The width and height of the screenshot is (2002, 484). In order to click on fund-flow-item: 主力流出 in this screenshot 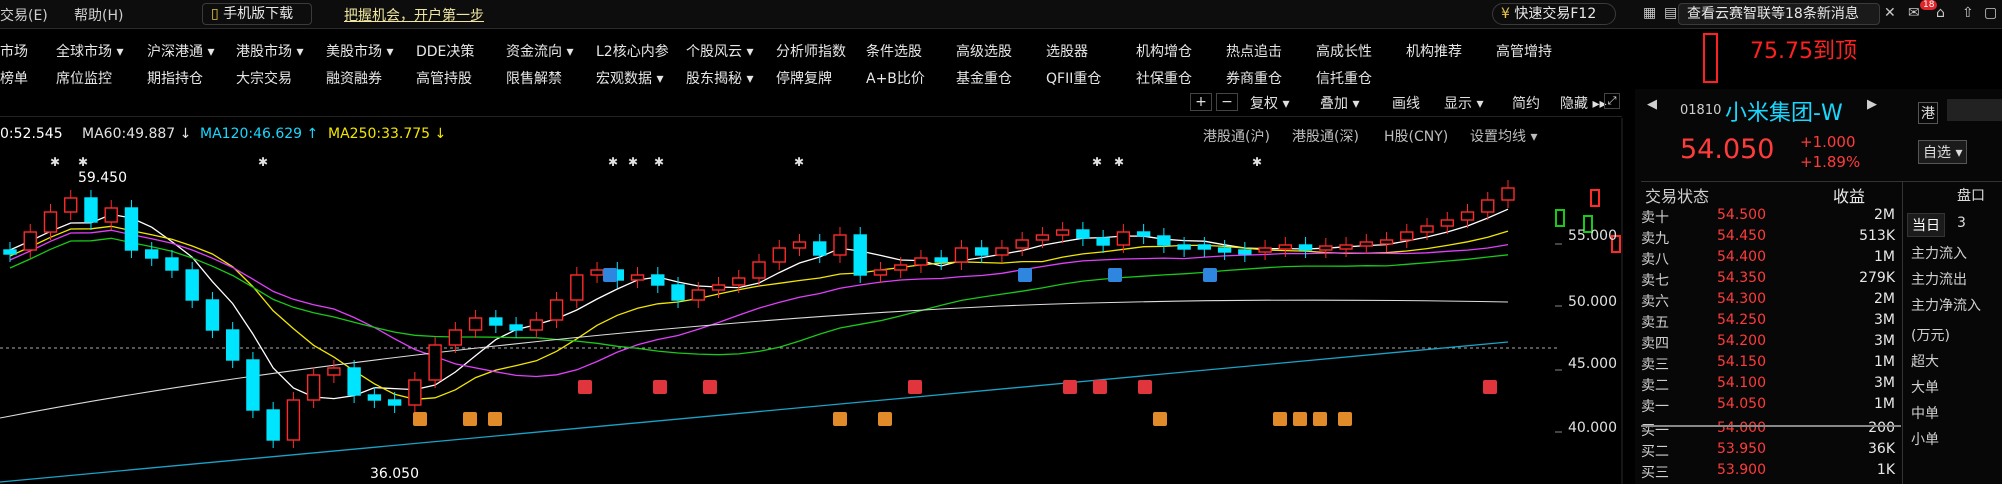, I will do `click(1939, 280)`.